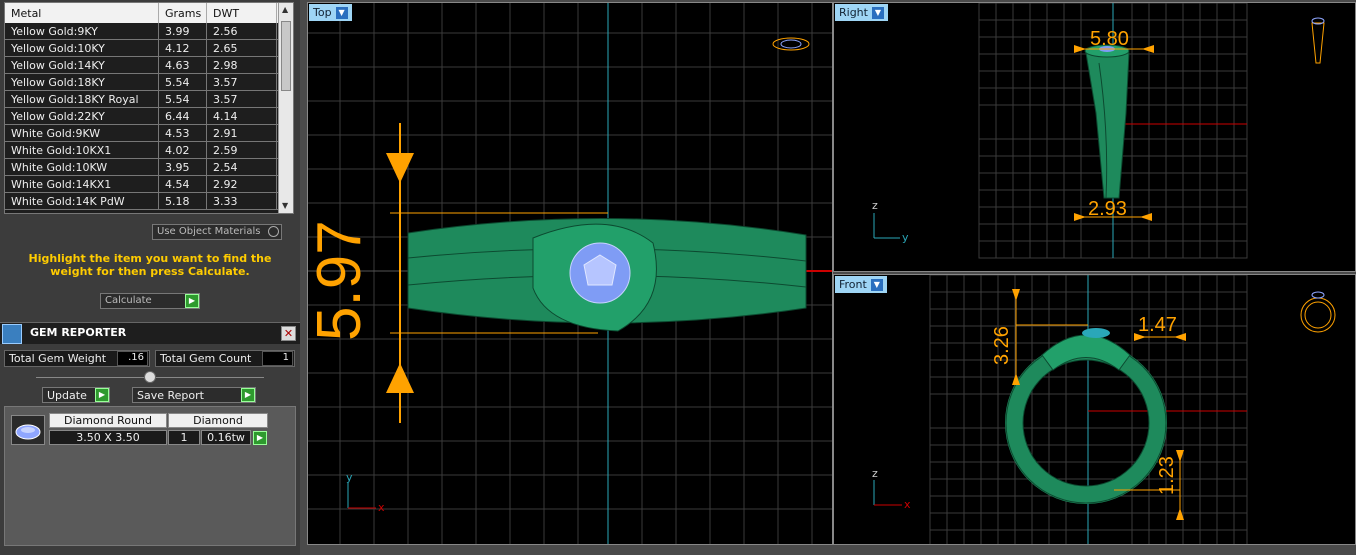 This screenshot has width=1356, height=555. What do you see at coordinates (242, 184) in the screenshot?
I see `metal-dwt: 2.92` at bounding box center [242, 184].